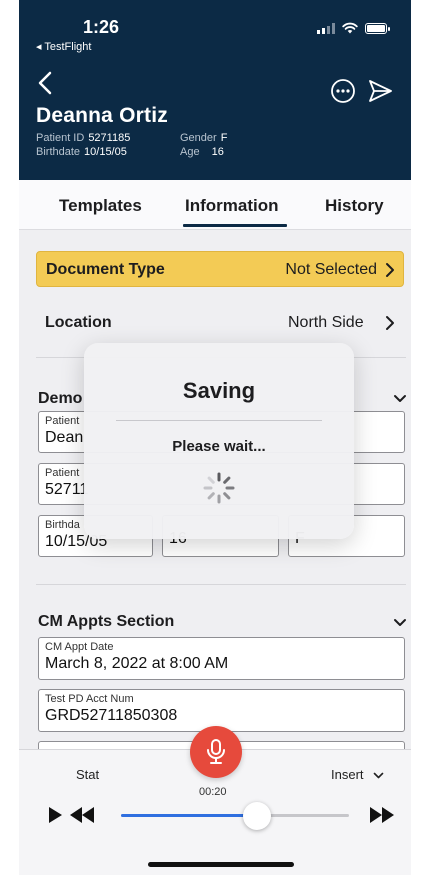  I want to click on gender-value: F, so click(224, 138).